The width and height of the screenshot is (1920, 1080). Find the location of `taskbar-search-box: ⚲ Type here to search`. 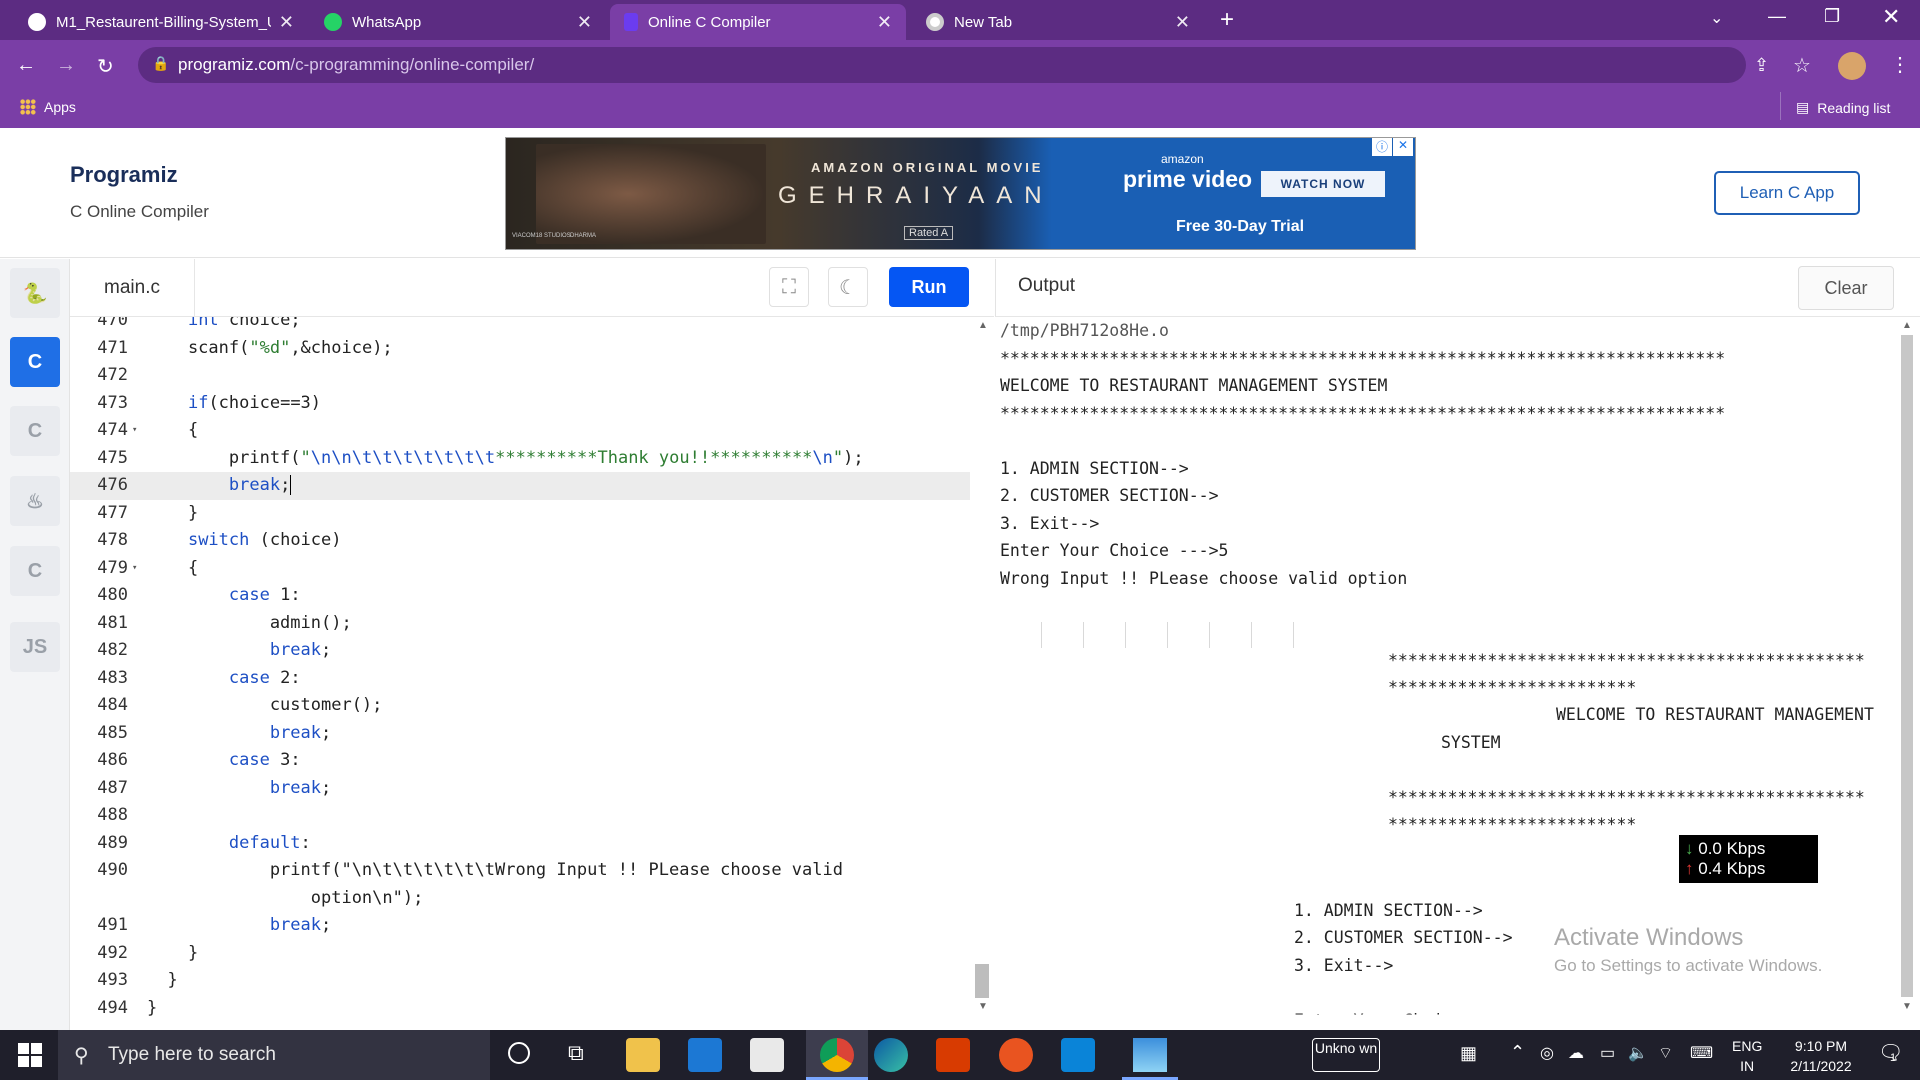

taskbar-search-box: ⚲ Type here to search is located at coordinates (274, 1055).